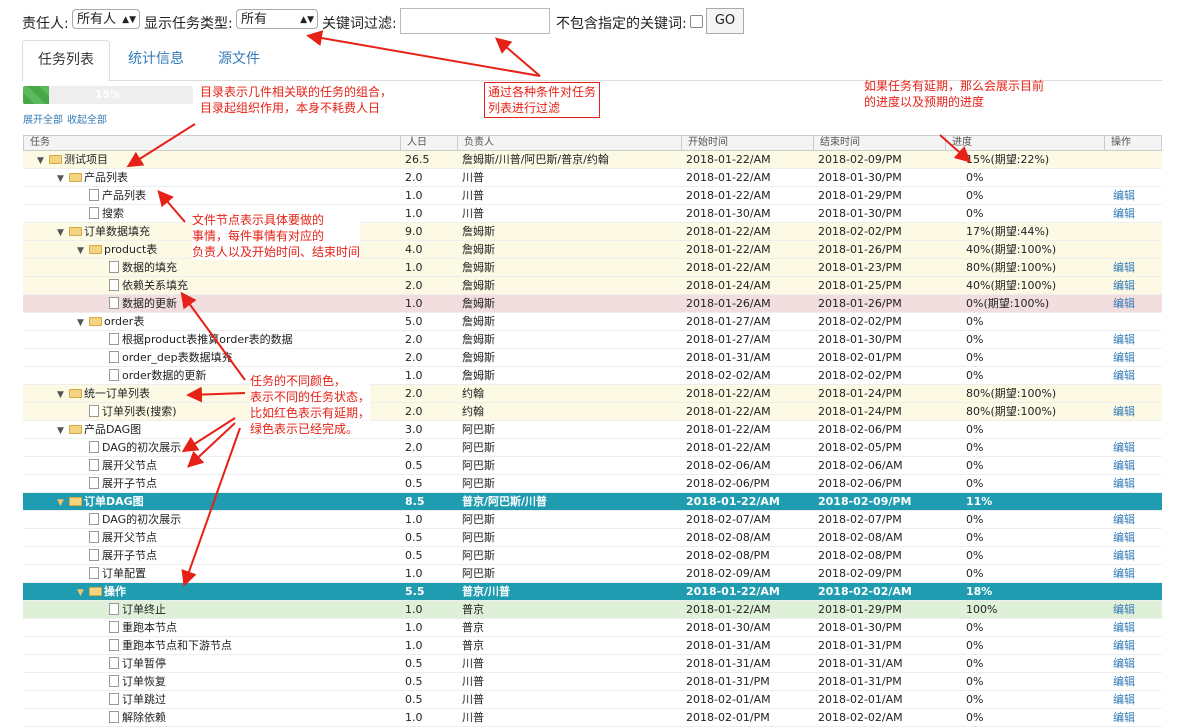 This screenshot has height=727, width=1178. What do you see at coordinates (955, 148) in the screenshot?
I see `arrow-to-progress` at bounding box center [955, 148].